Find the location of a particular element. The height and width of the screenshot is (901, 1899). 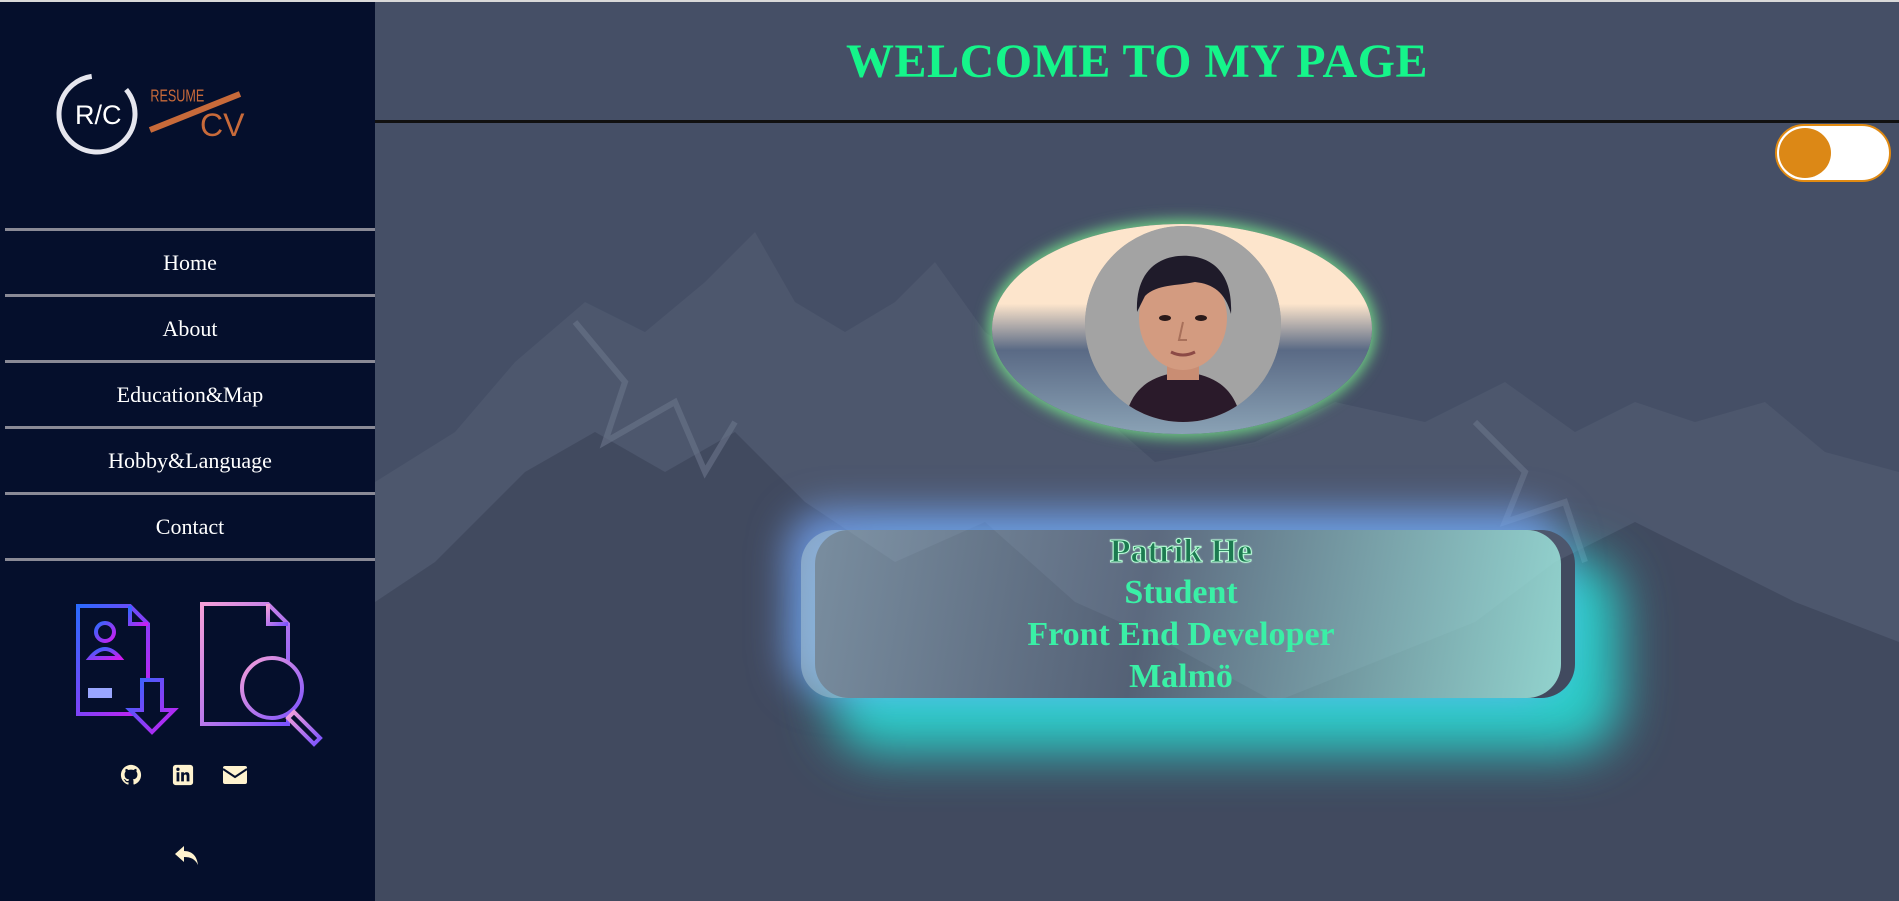

page-title: WELCOME TO MY PAGE is located at coordinates (1137, 61).